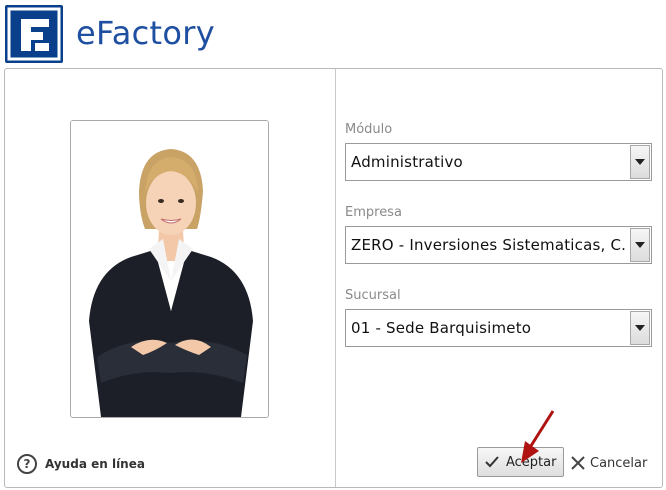 The height and width of the screenshot is (490, 666). I want to click on panel-divider, so click(335, 278).